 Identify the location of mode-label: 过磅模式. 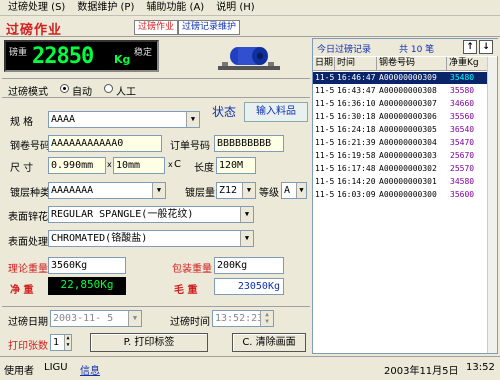
(28, 92).